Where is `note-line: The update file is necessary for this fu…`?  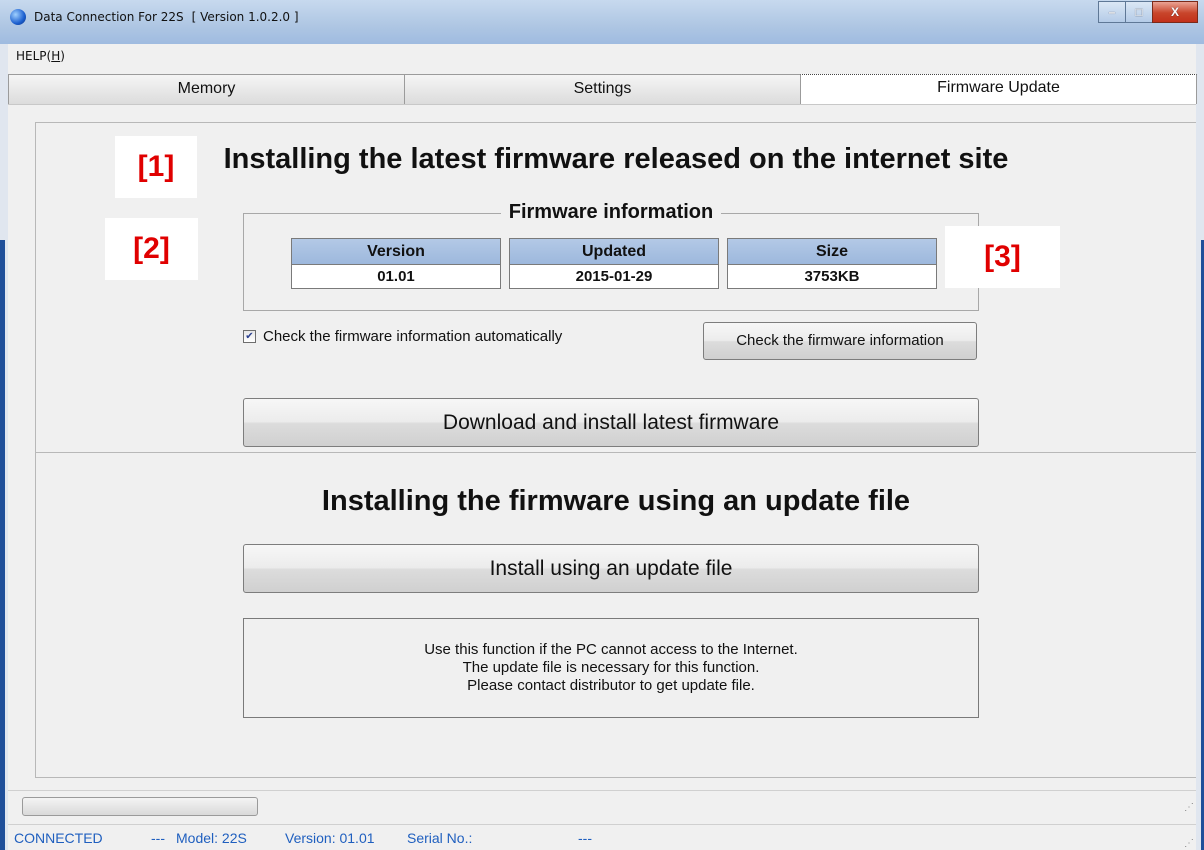 note-line: The update file is necessary for this fu… is located at coordinates (611, 667).